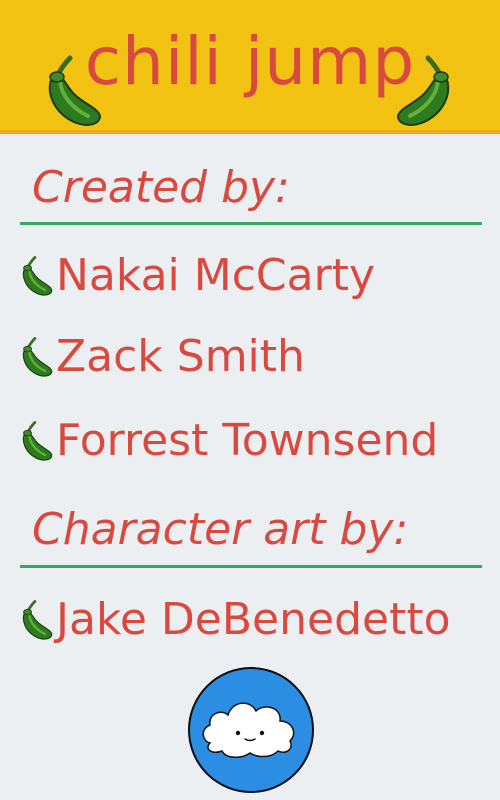 The width and height of the screenshot is (500, 800). I want to click on creator-item: Nakai McCarty, so click(196, 276).